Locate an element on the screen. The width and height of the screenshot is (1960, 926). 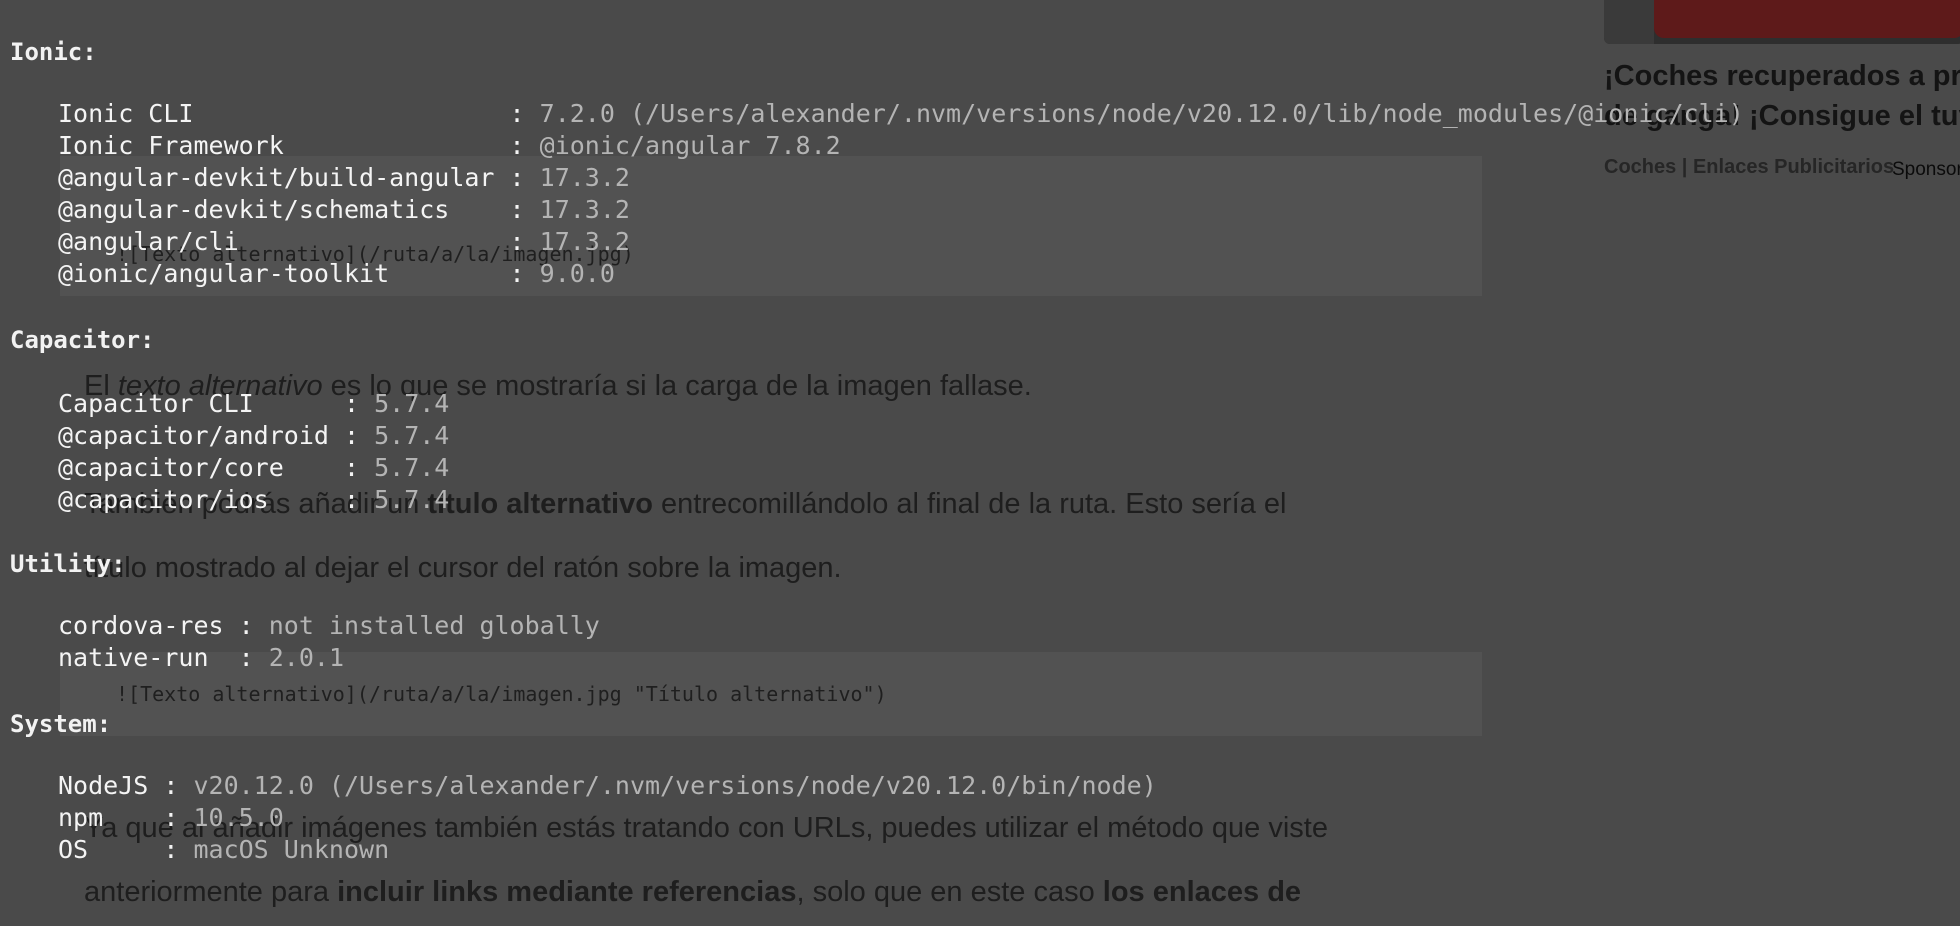
info-row: Ionic Framework : @ionic/angular 7.8.2 is located at coordinates (449, 145).